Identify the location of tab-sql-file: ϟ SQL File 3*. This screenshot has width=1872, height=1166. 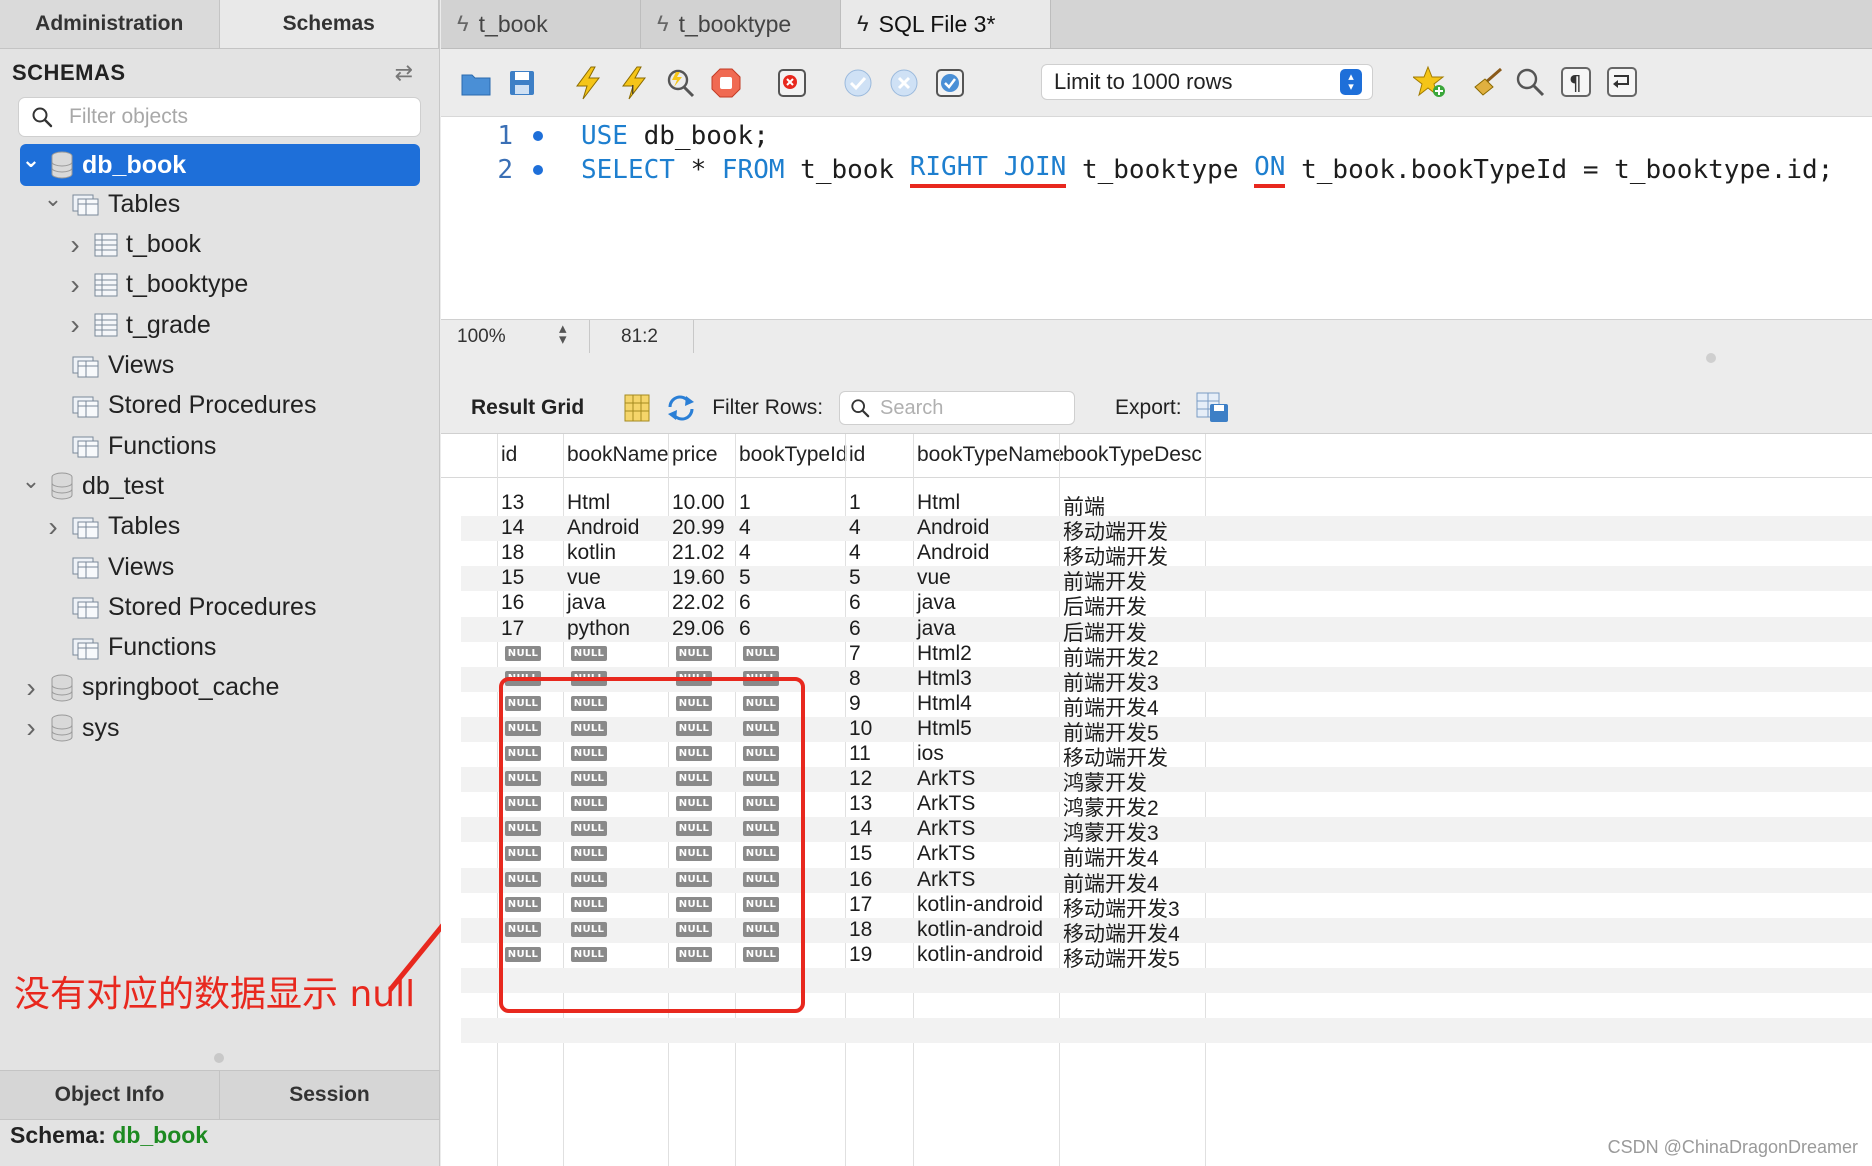
(946, 24).